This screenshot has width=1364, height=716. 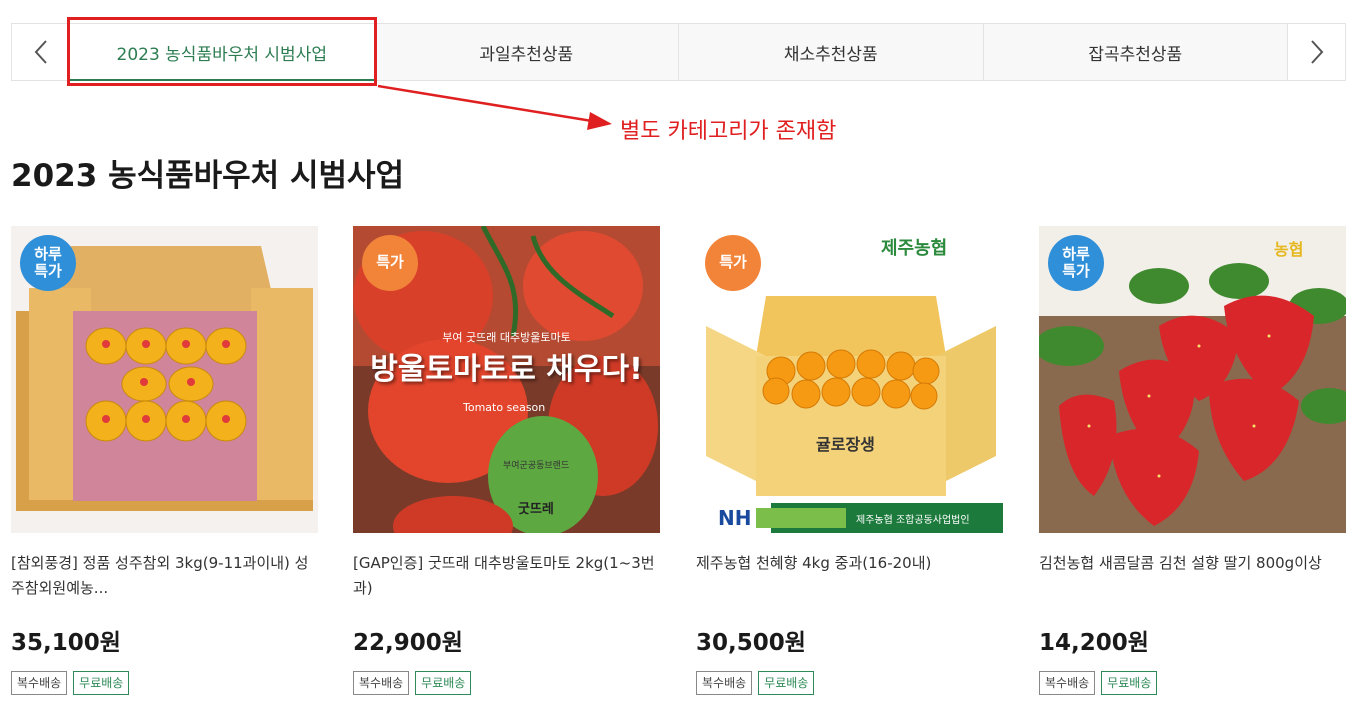 I want to click on image-nh-logo: NH, so click(x=735, y=518).